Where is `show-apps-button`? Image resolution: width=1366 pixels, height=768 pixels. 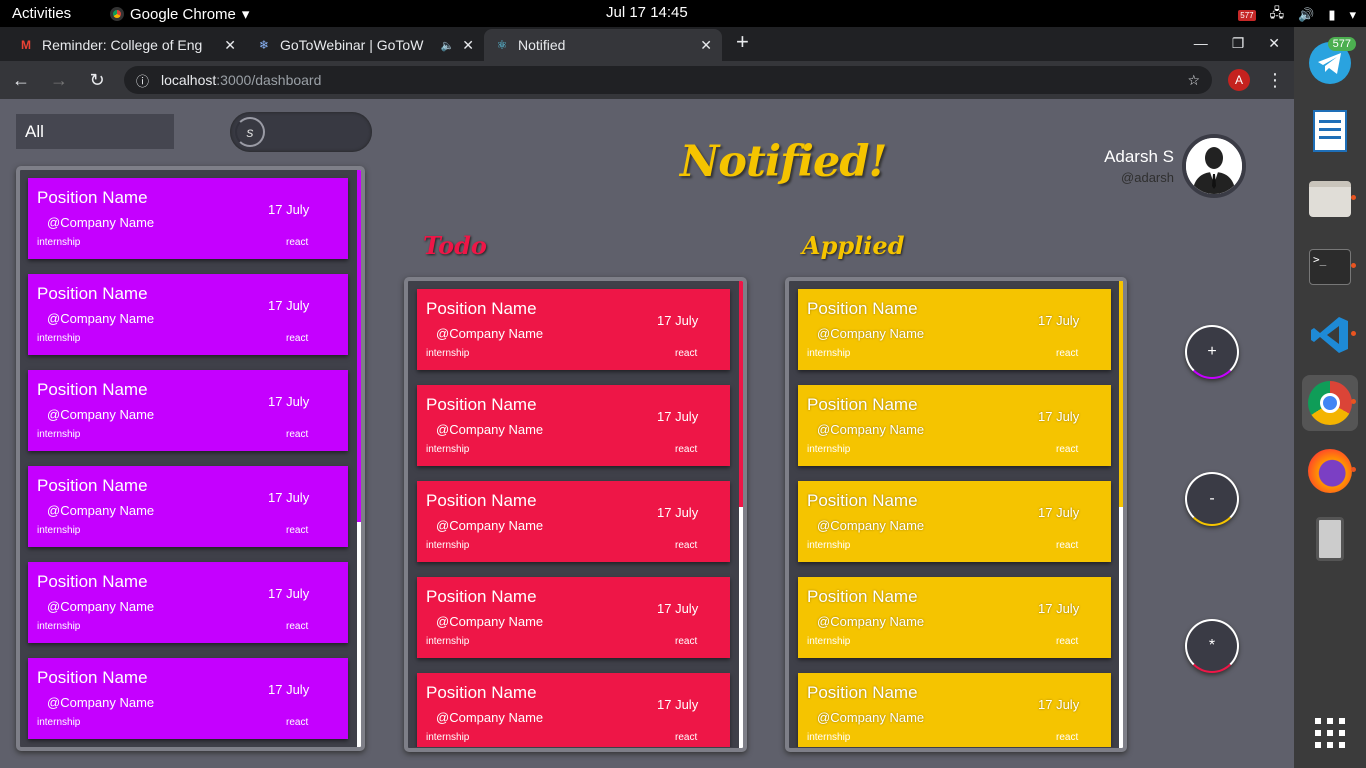 show-apps-button is located at coordinates (1330, 733).